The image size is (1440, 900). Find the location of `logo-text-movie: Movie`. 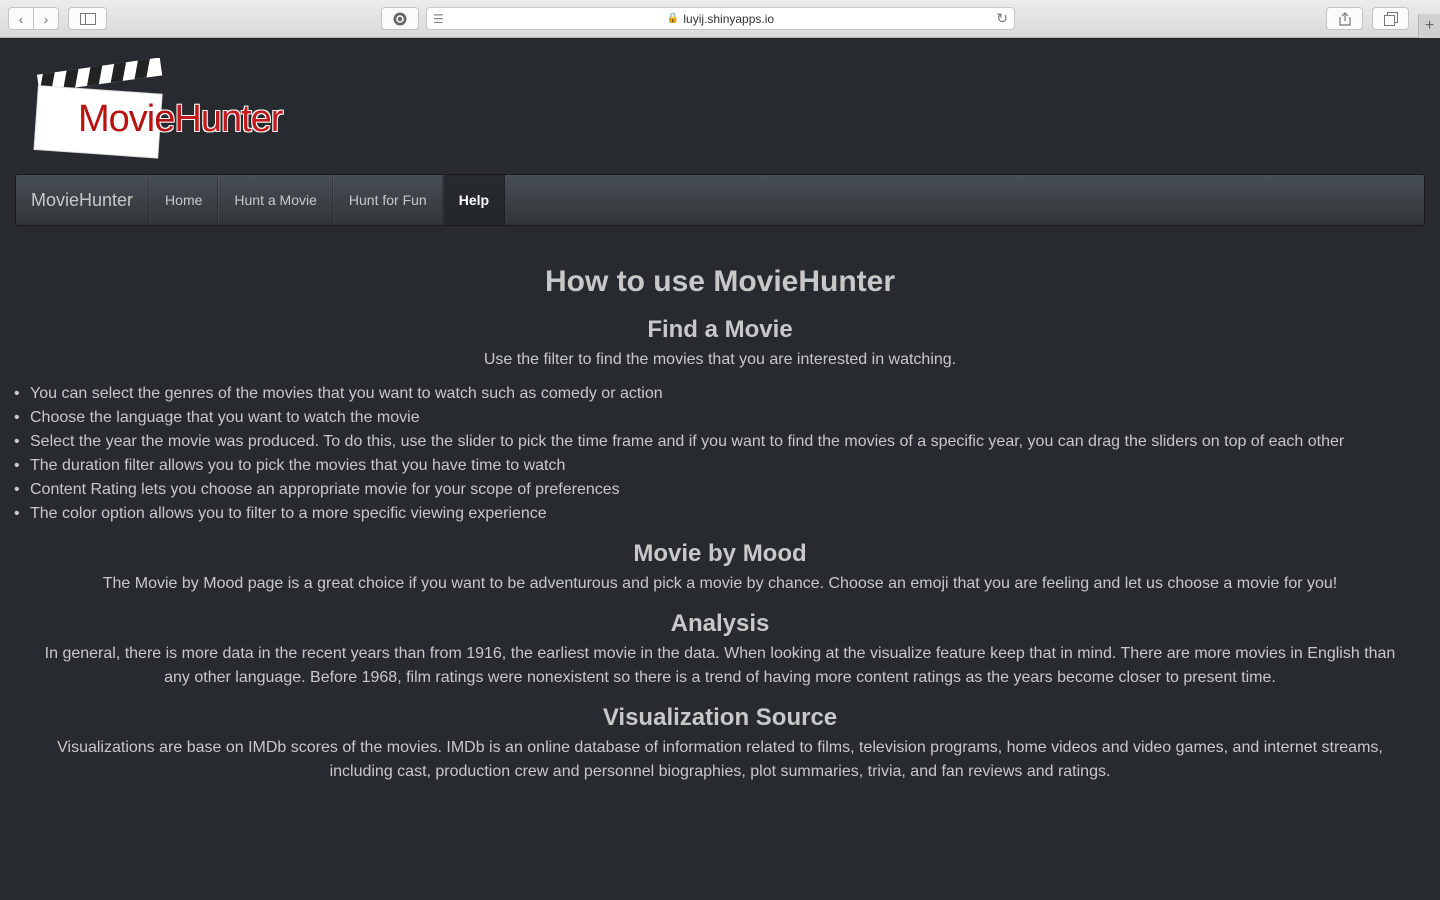

logo-text-movie: Movie is located at coordinates (126, 119).